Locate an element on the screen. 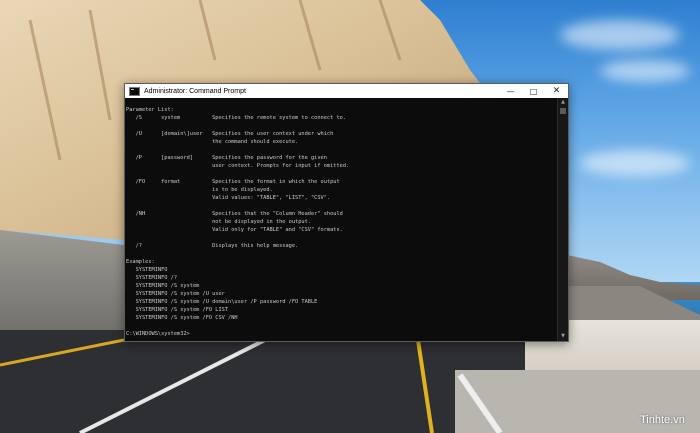 This screenshot has width=700, height=433. scrollbar-thumb is located at coordinates (563, 111).